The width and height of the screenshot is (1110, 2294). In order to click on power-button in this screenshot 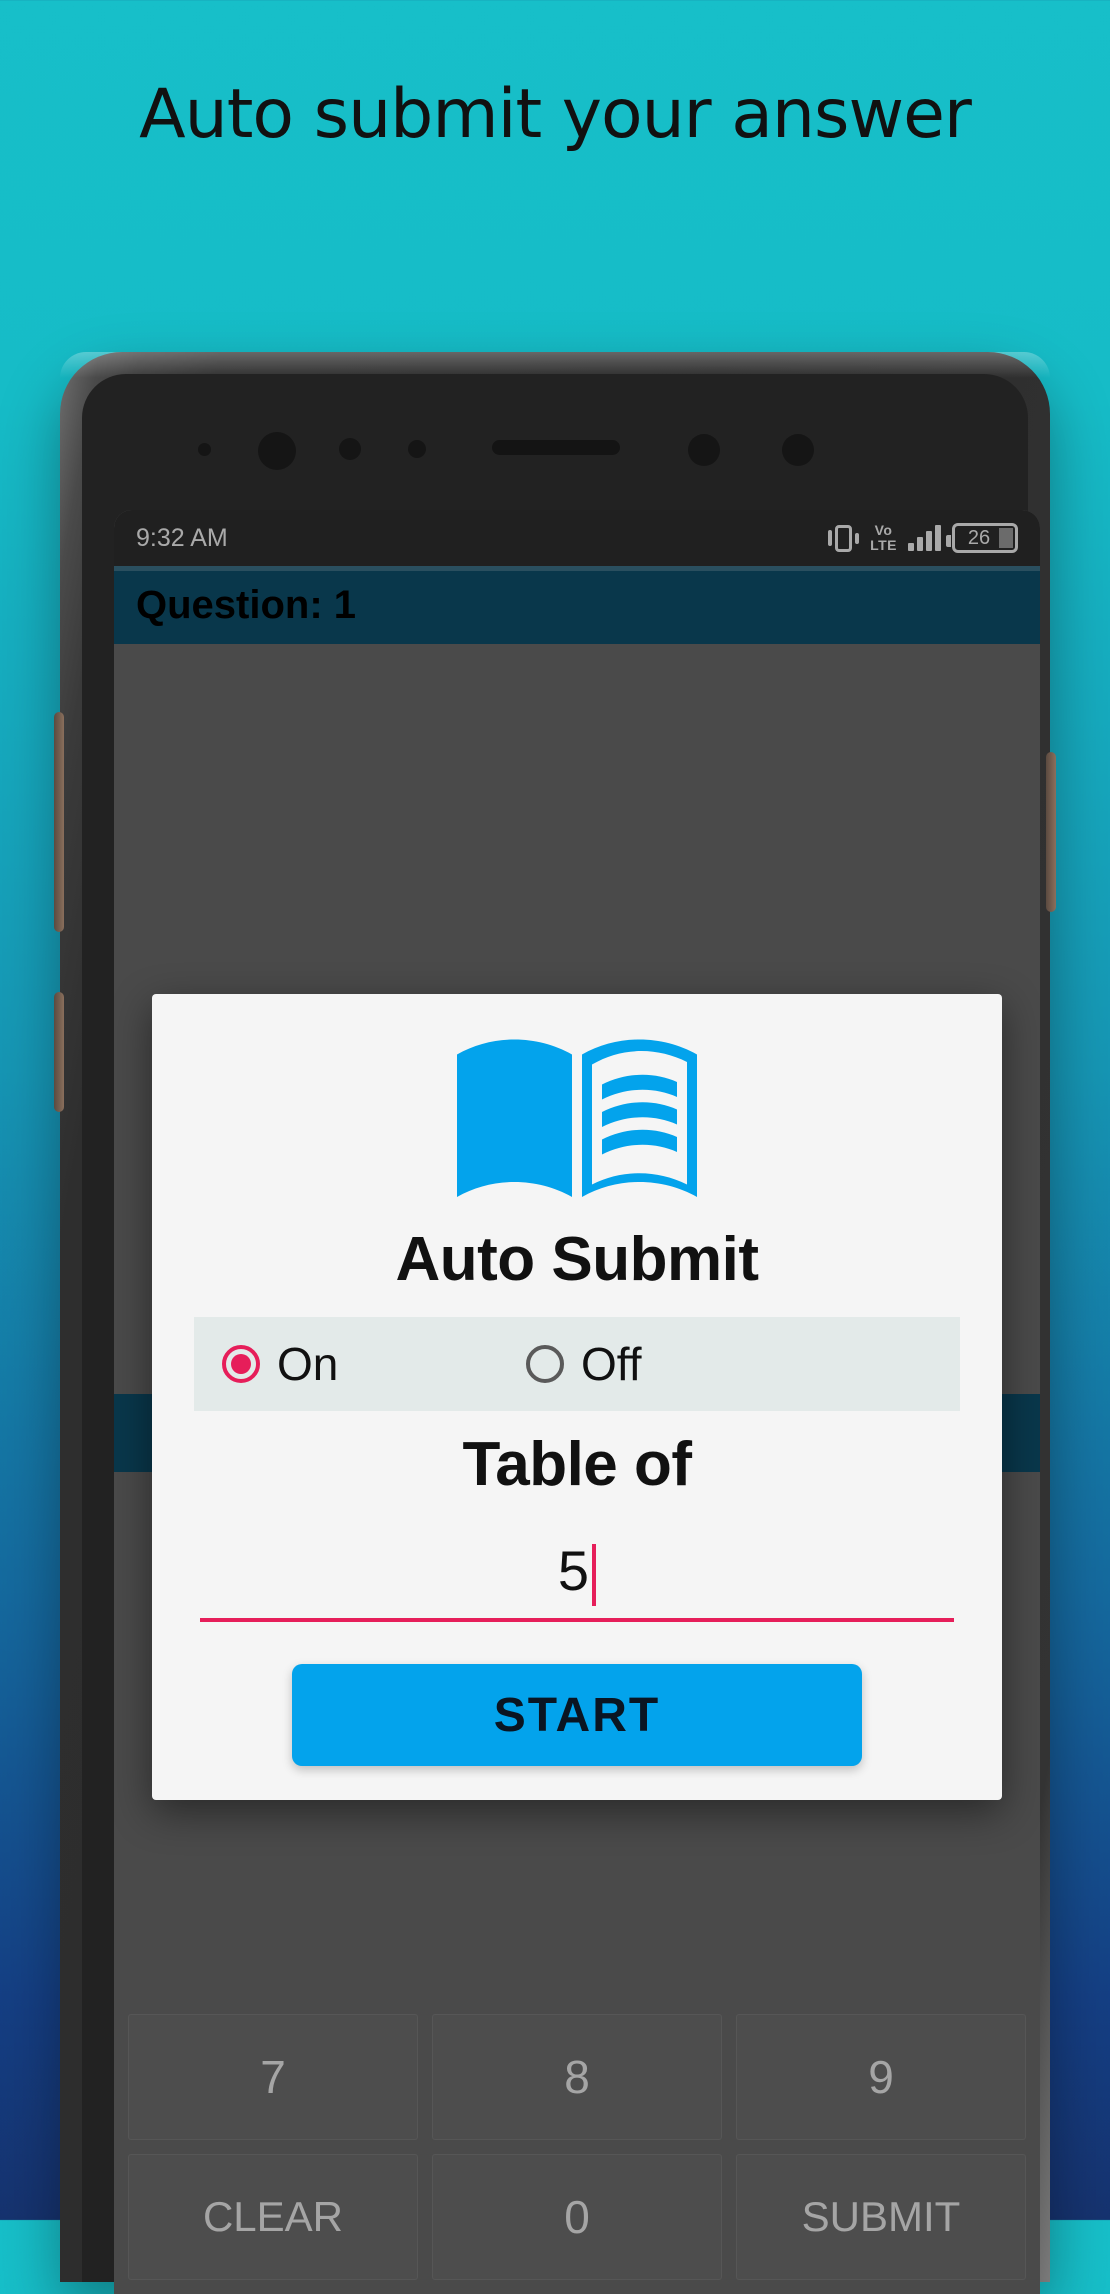, I will do `click(1051, 832)`.